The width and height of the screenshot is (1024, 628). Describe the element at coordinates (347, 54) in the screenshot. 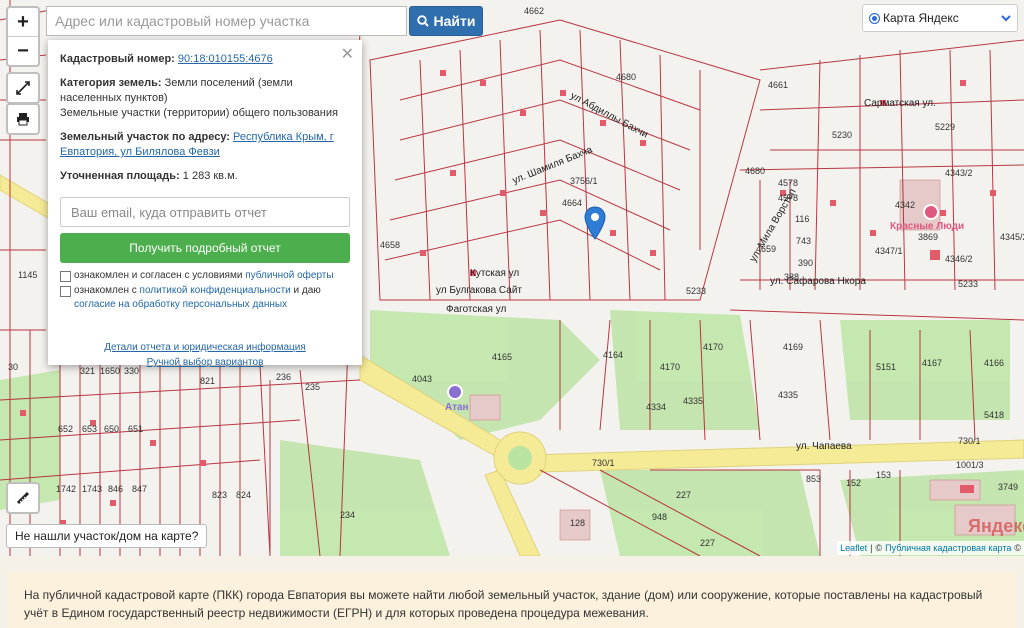

I see `close-icon: ✕` at that location.